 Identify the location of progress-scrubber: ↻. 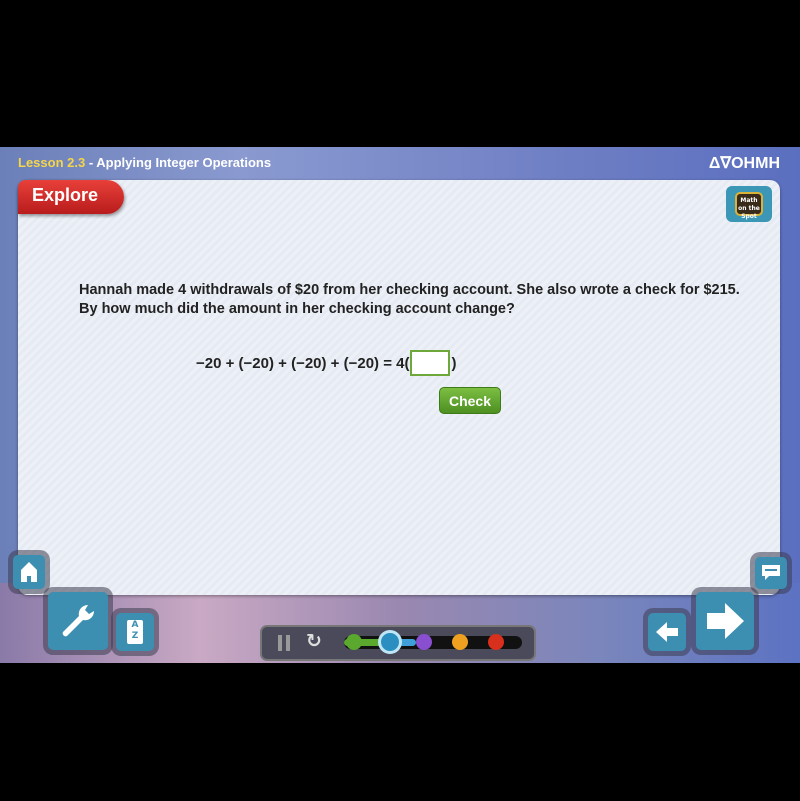
(398, 643).